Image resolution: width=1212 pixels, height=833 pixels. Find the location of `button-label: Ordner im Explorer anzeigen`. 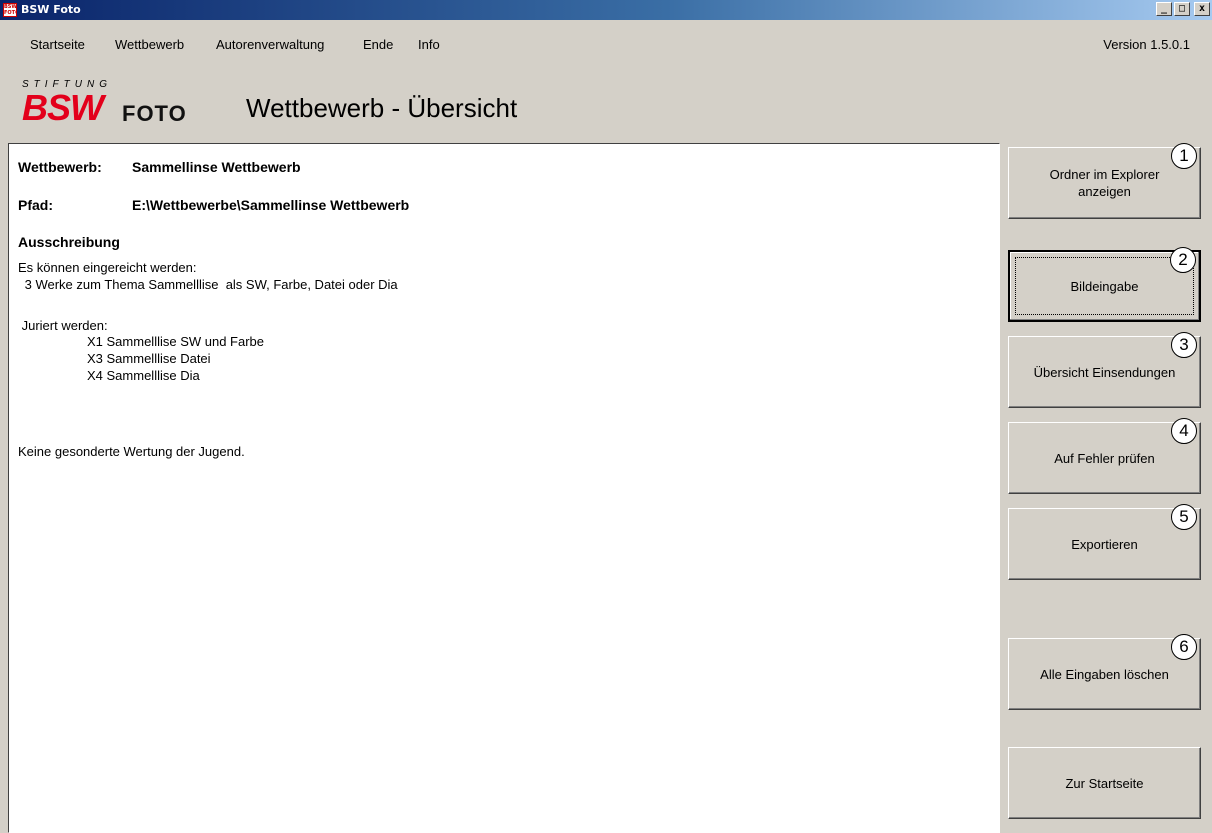

button-label: Ordner im Explorer anzeigen is located at coordinates (1104, 183).